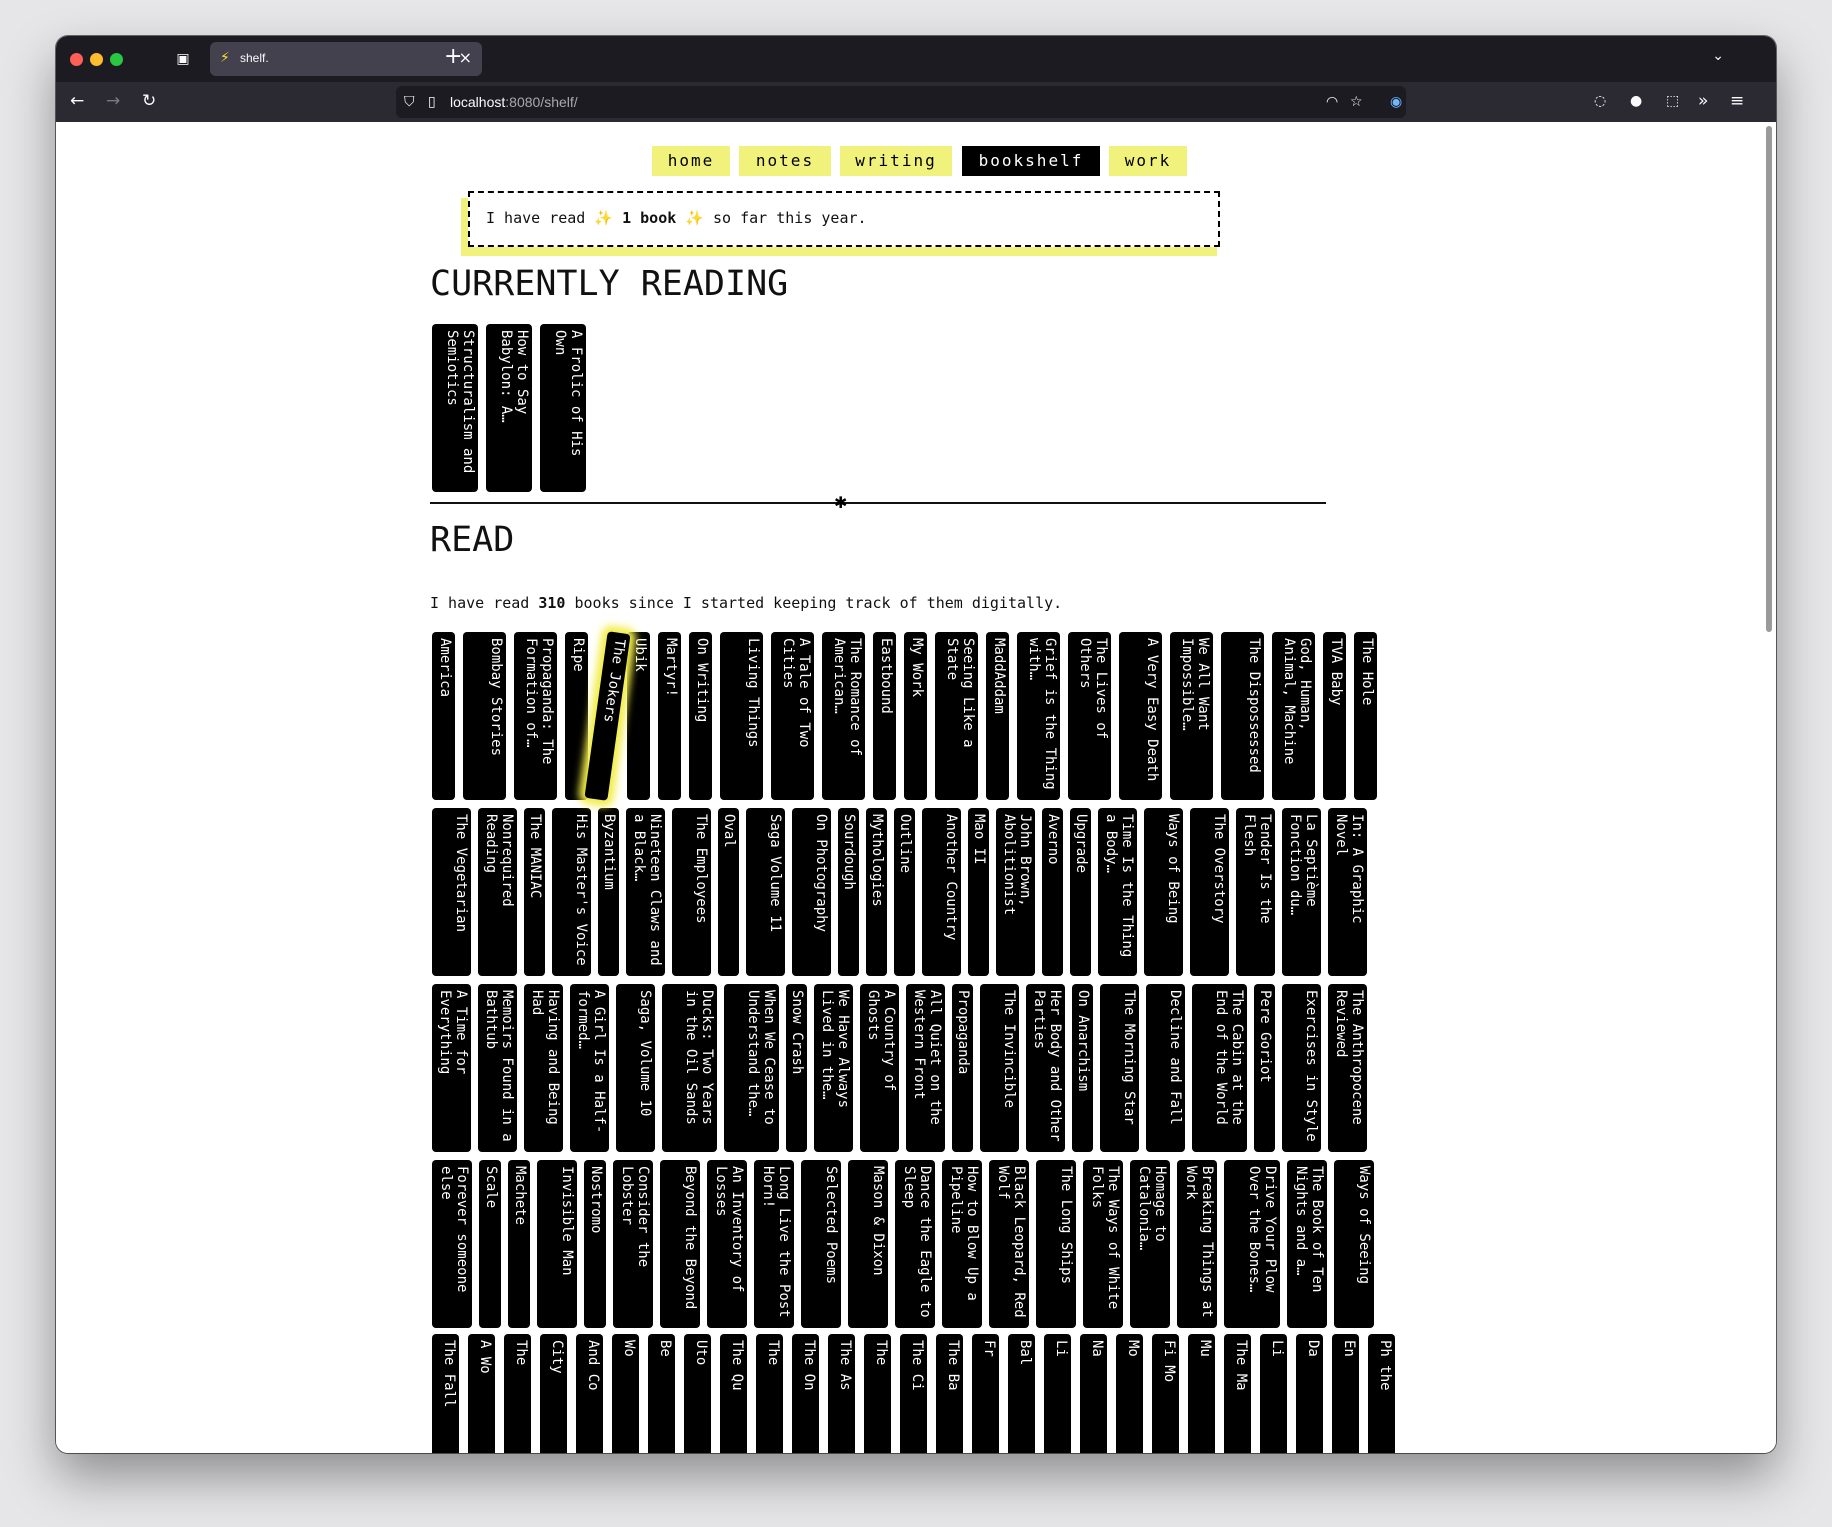 This screenshot has width=1832, height=1527. What do you see at coordinates (1237, 1393) in the screenshot?
I see `book-spine: The Ma` at bounding box center [1237, 1393].